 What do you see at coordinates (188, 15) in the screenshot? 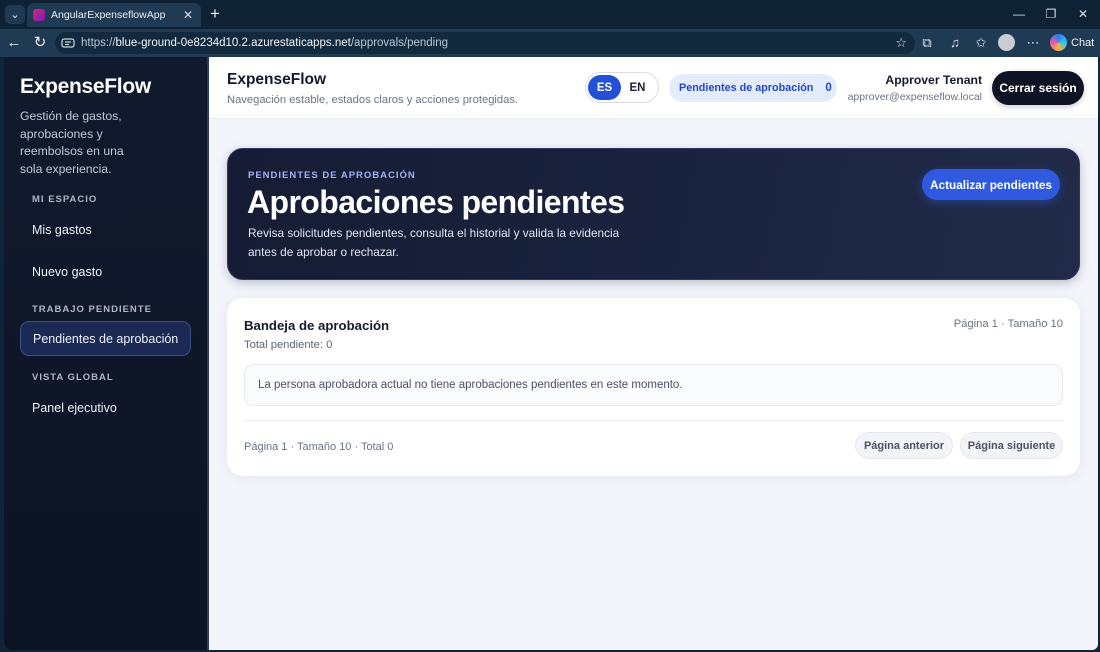
I see `tab-close-icon: ✕` at bounding box center [188, 15].